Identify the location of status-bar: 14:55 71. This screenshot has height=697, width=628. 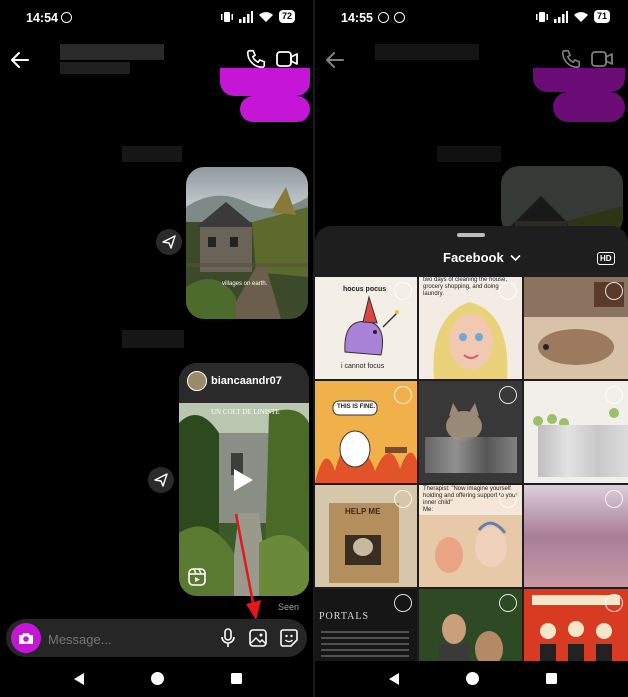
(471, 18).